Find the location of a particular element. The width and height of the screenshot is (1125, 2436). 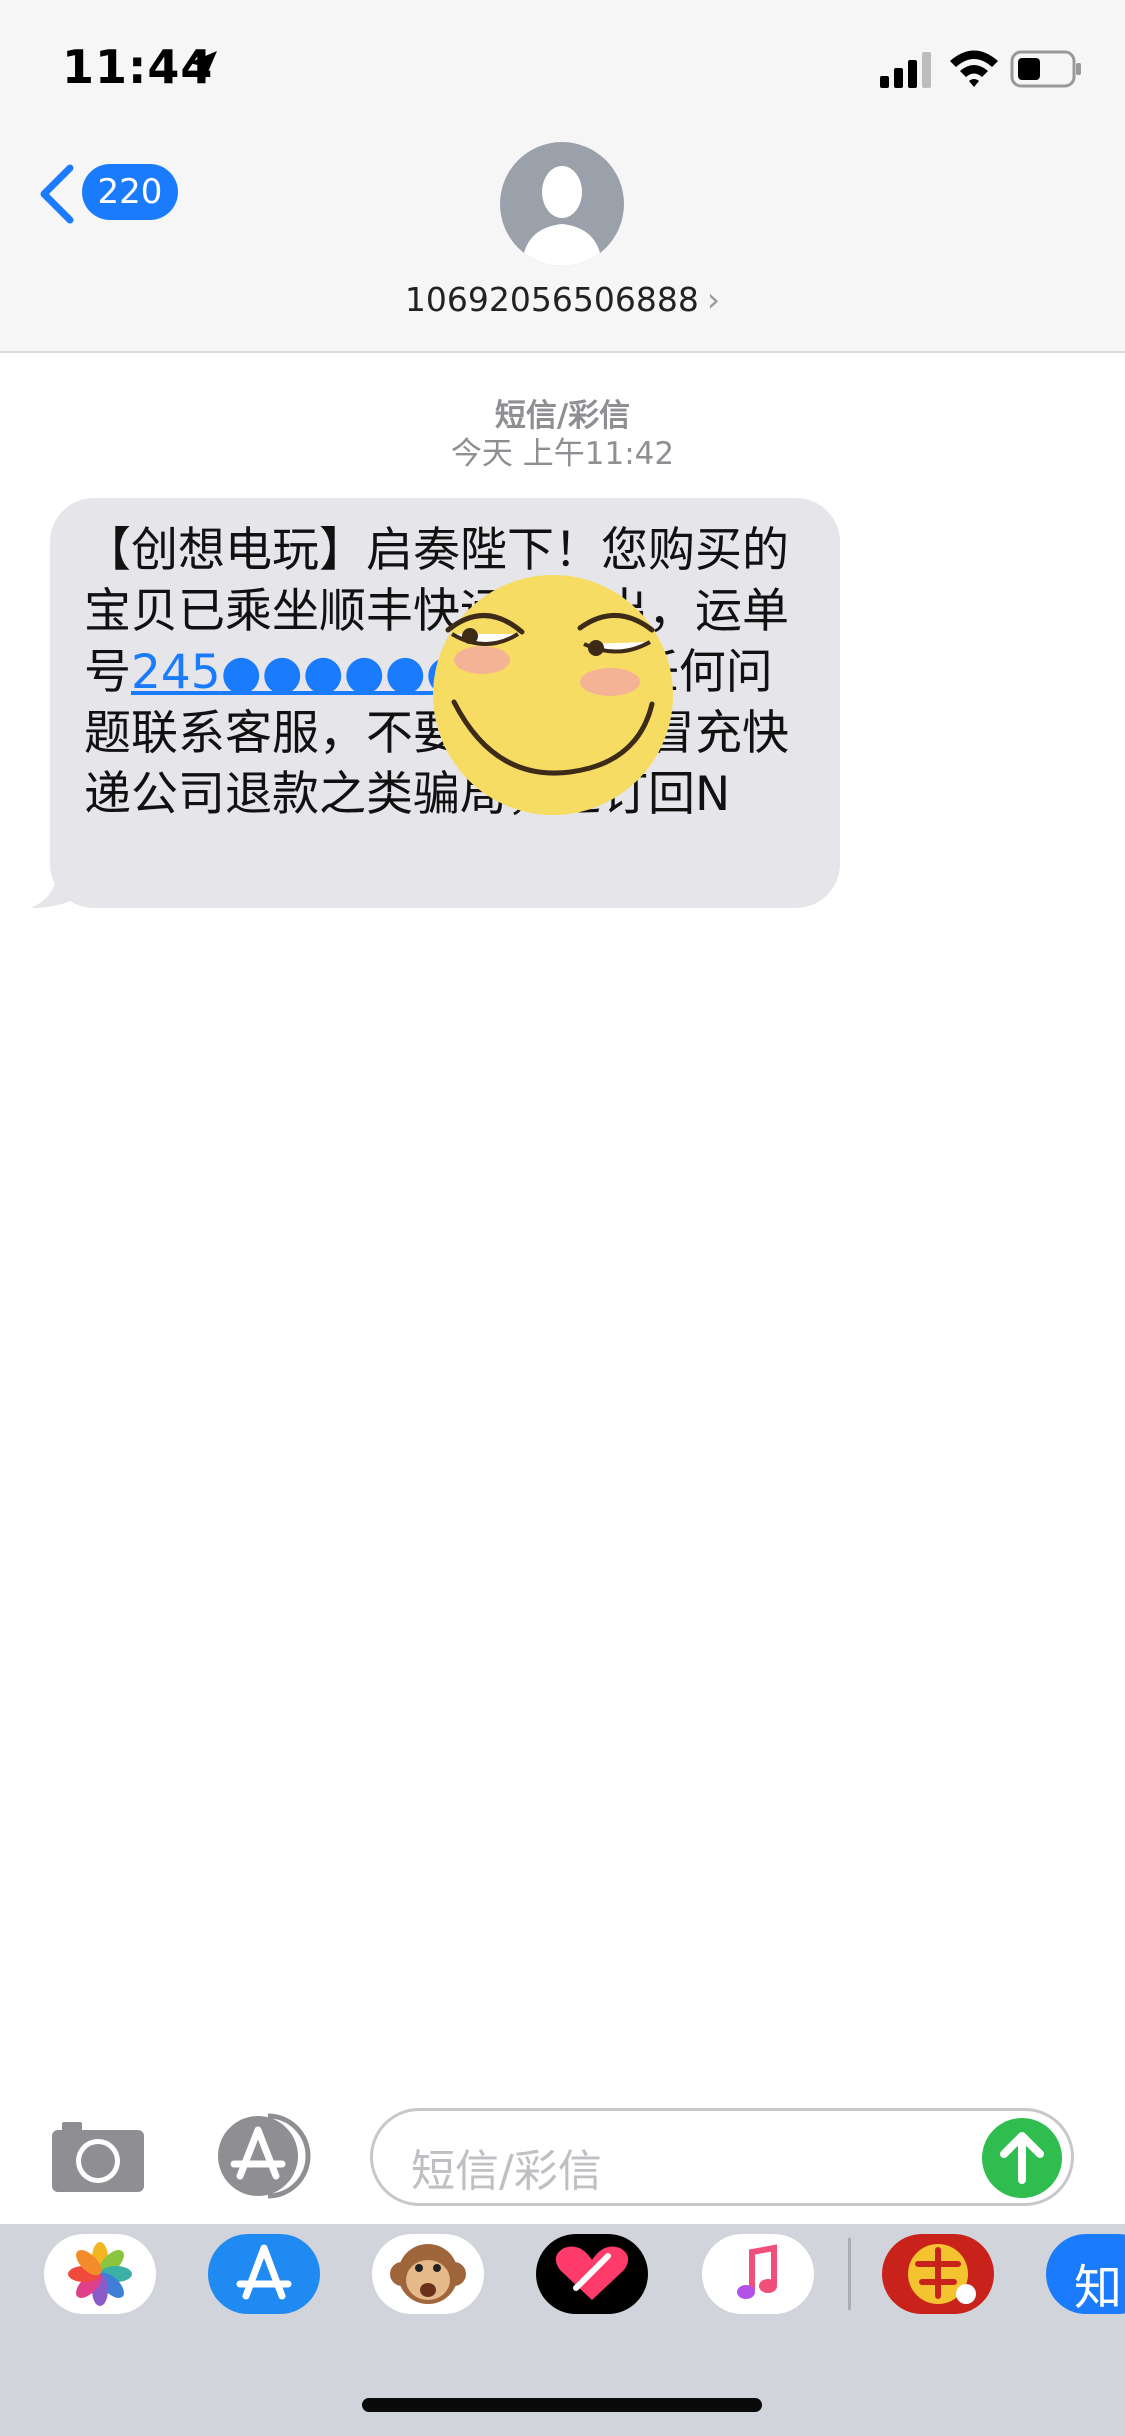

smirk-emoji-sticker-icon is located at coordinates (553, 695).